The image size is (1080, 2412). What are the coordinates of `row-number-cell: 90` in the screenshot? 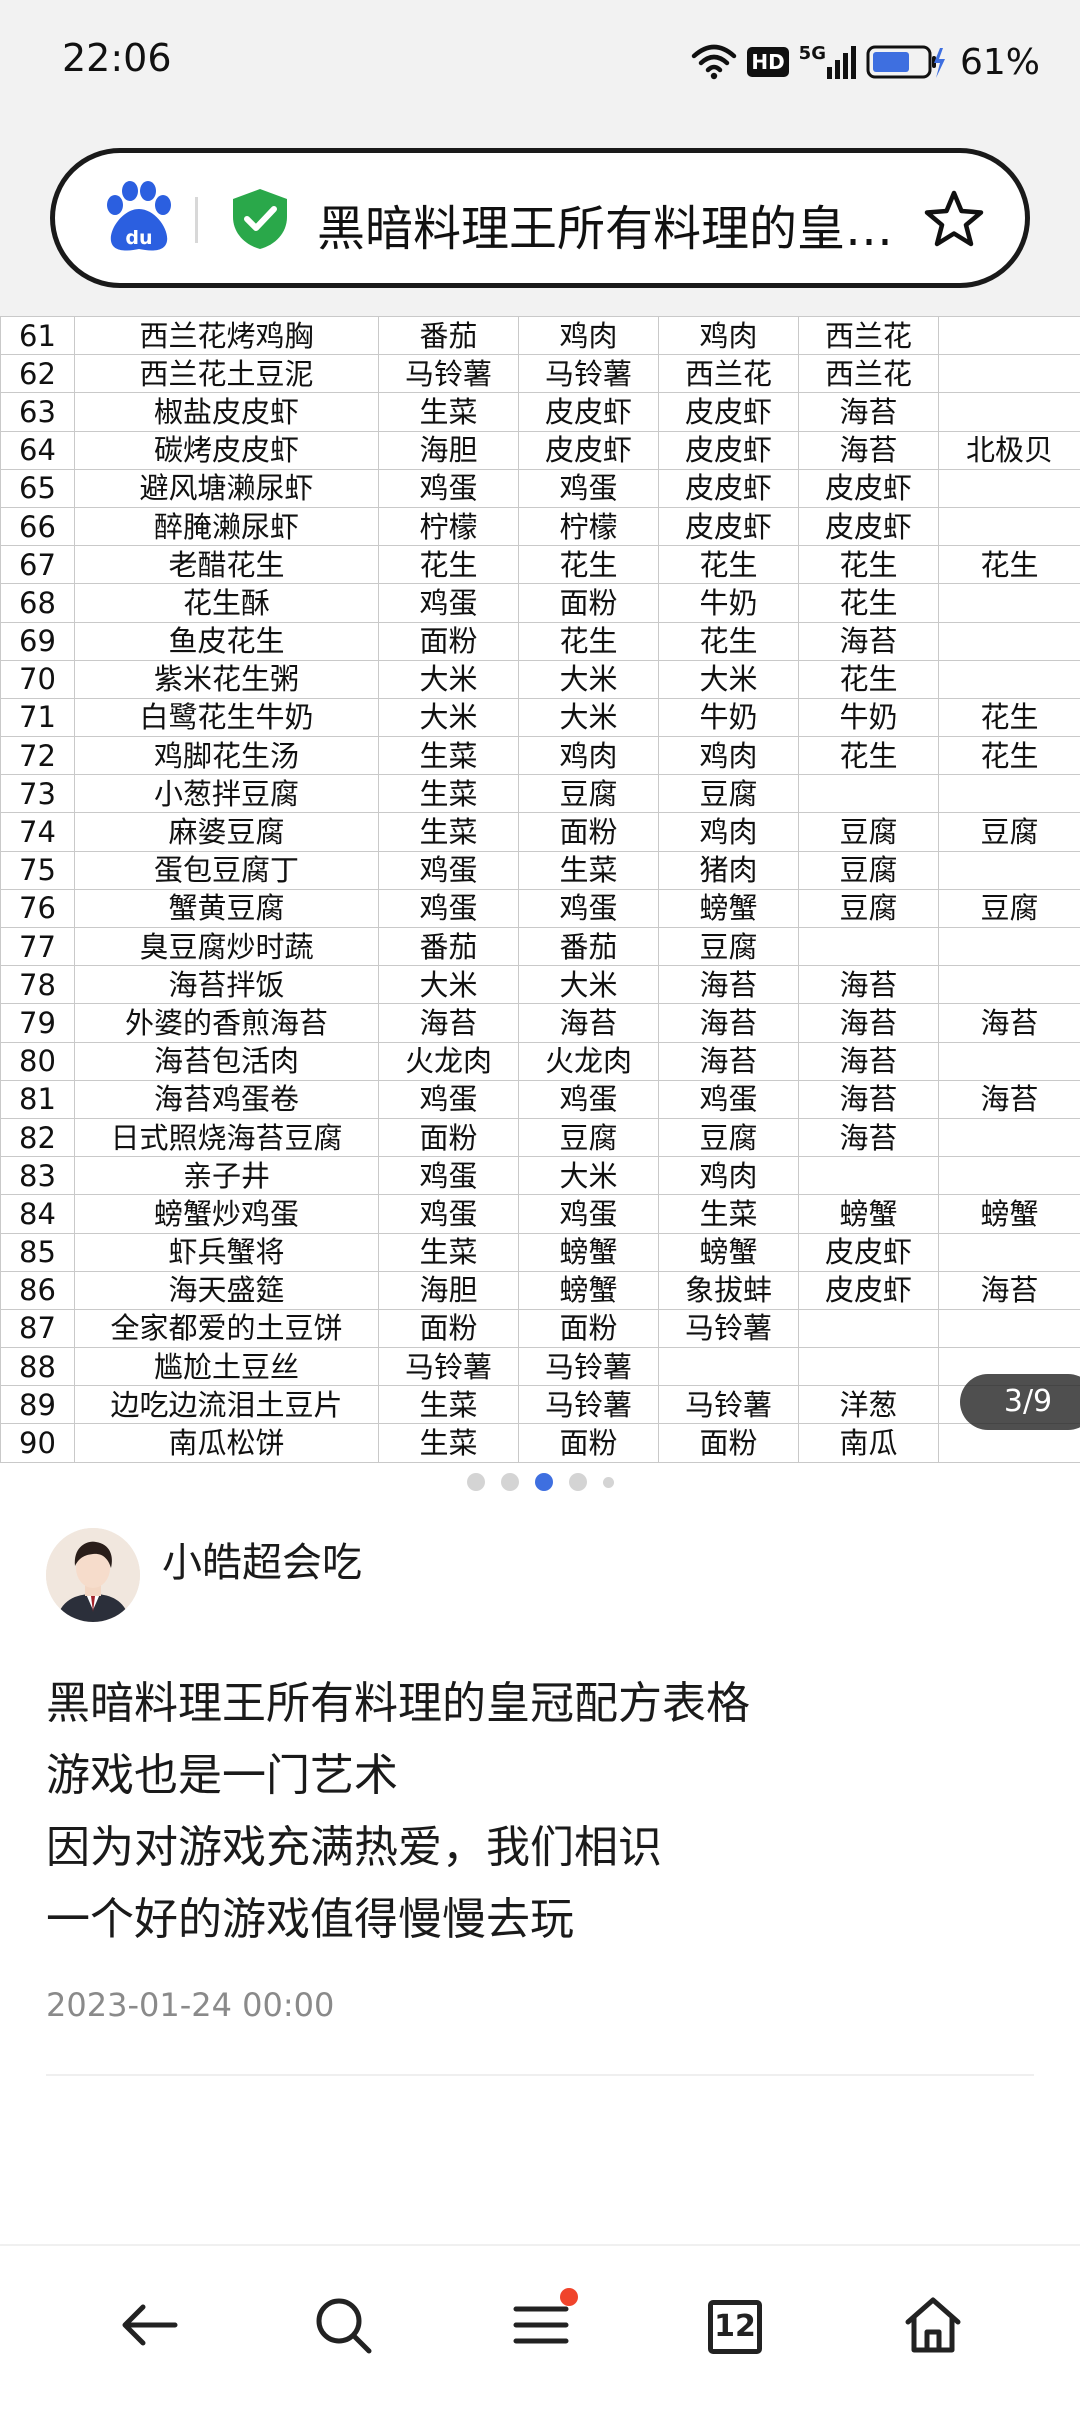 It's located at (37, 1443).